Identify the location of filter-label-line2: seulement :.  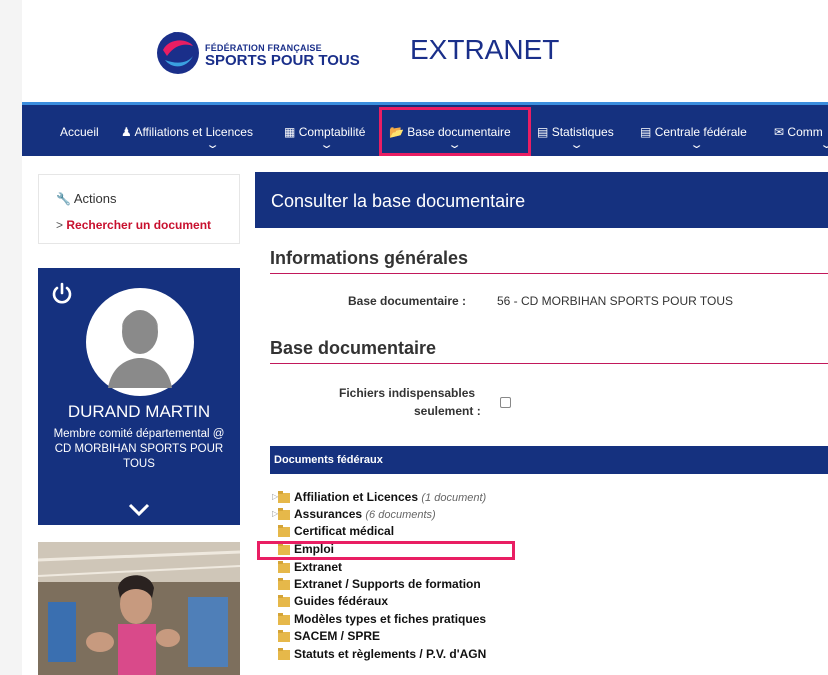
(447, 411).